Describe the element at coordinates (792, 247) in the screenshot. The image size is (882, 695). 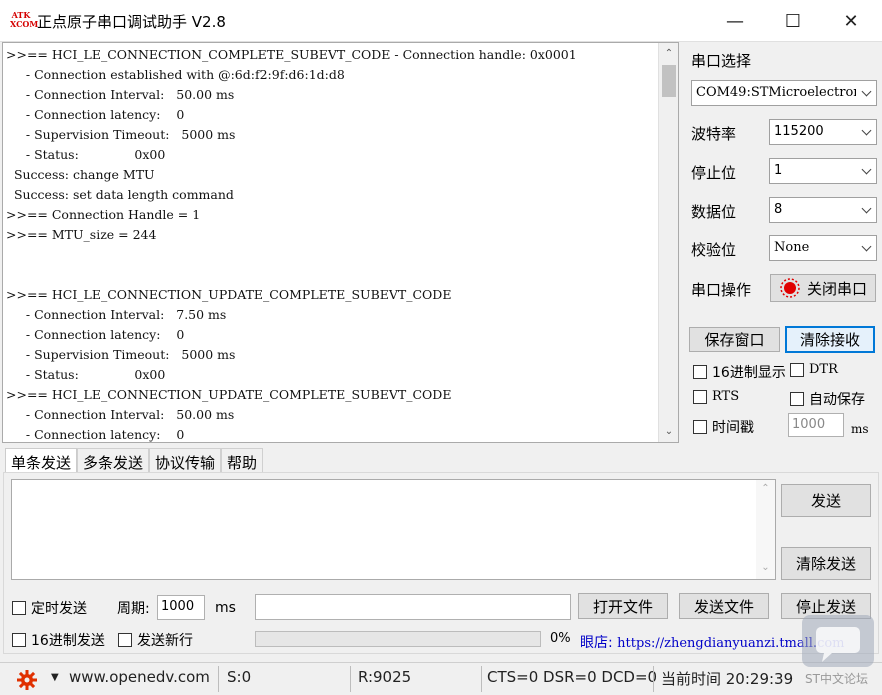
I see `parity-value: None` at that location.